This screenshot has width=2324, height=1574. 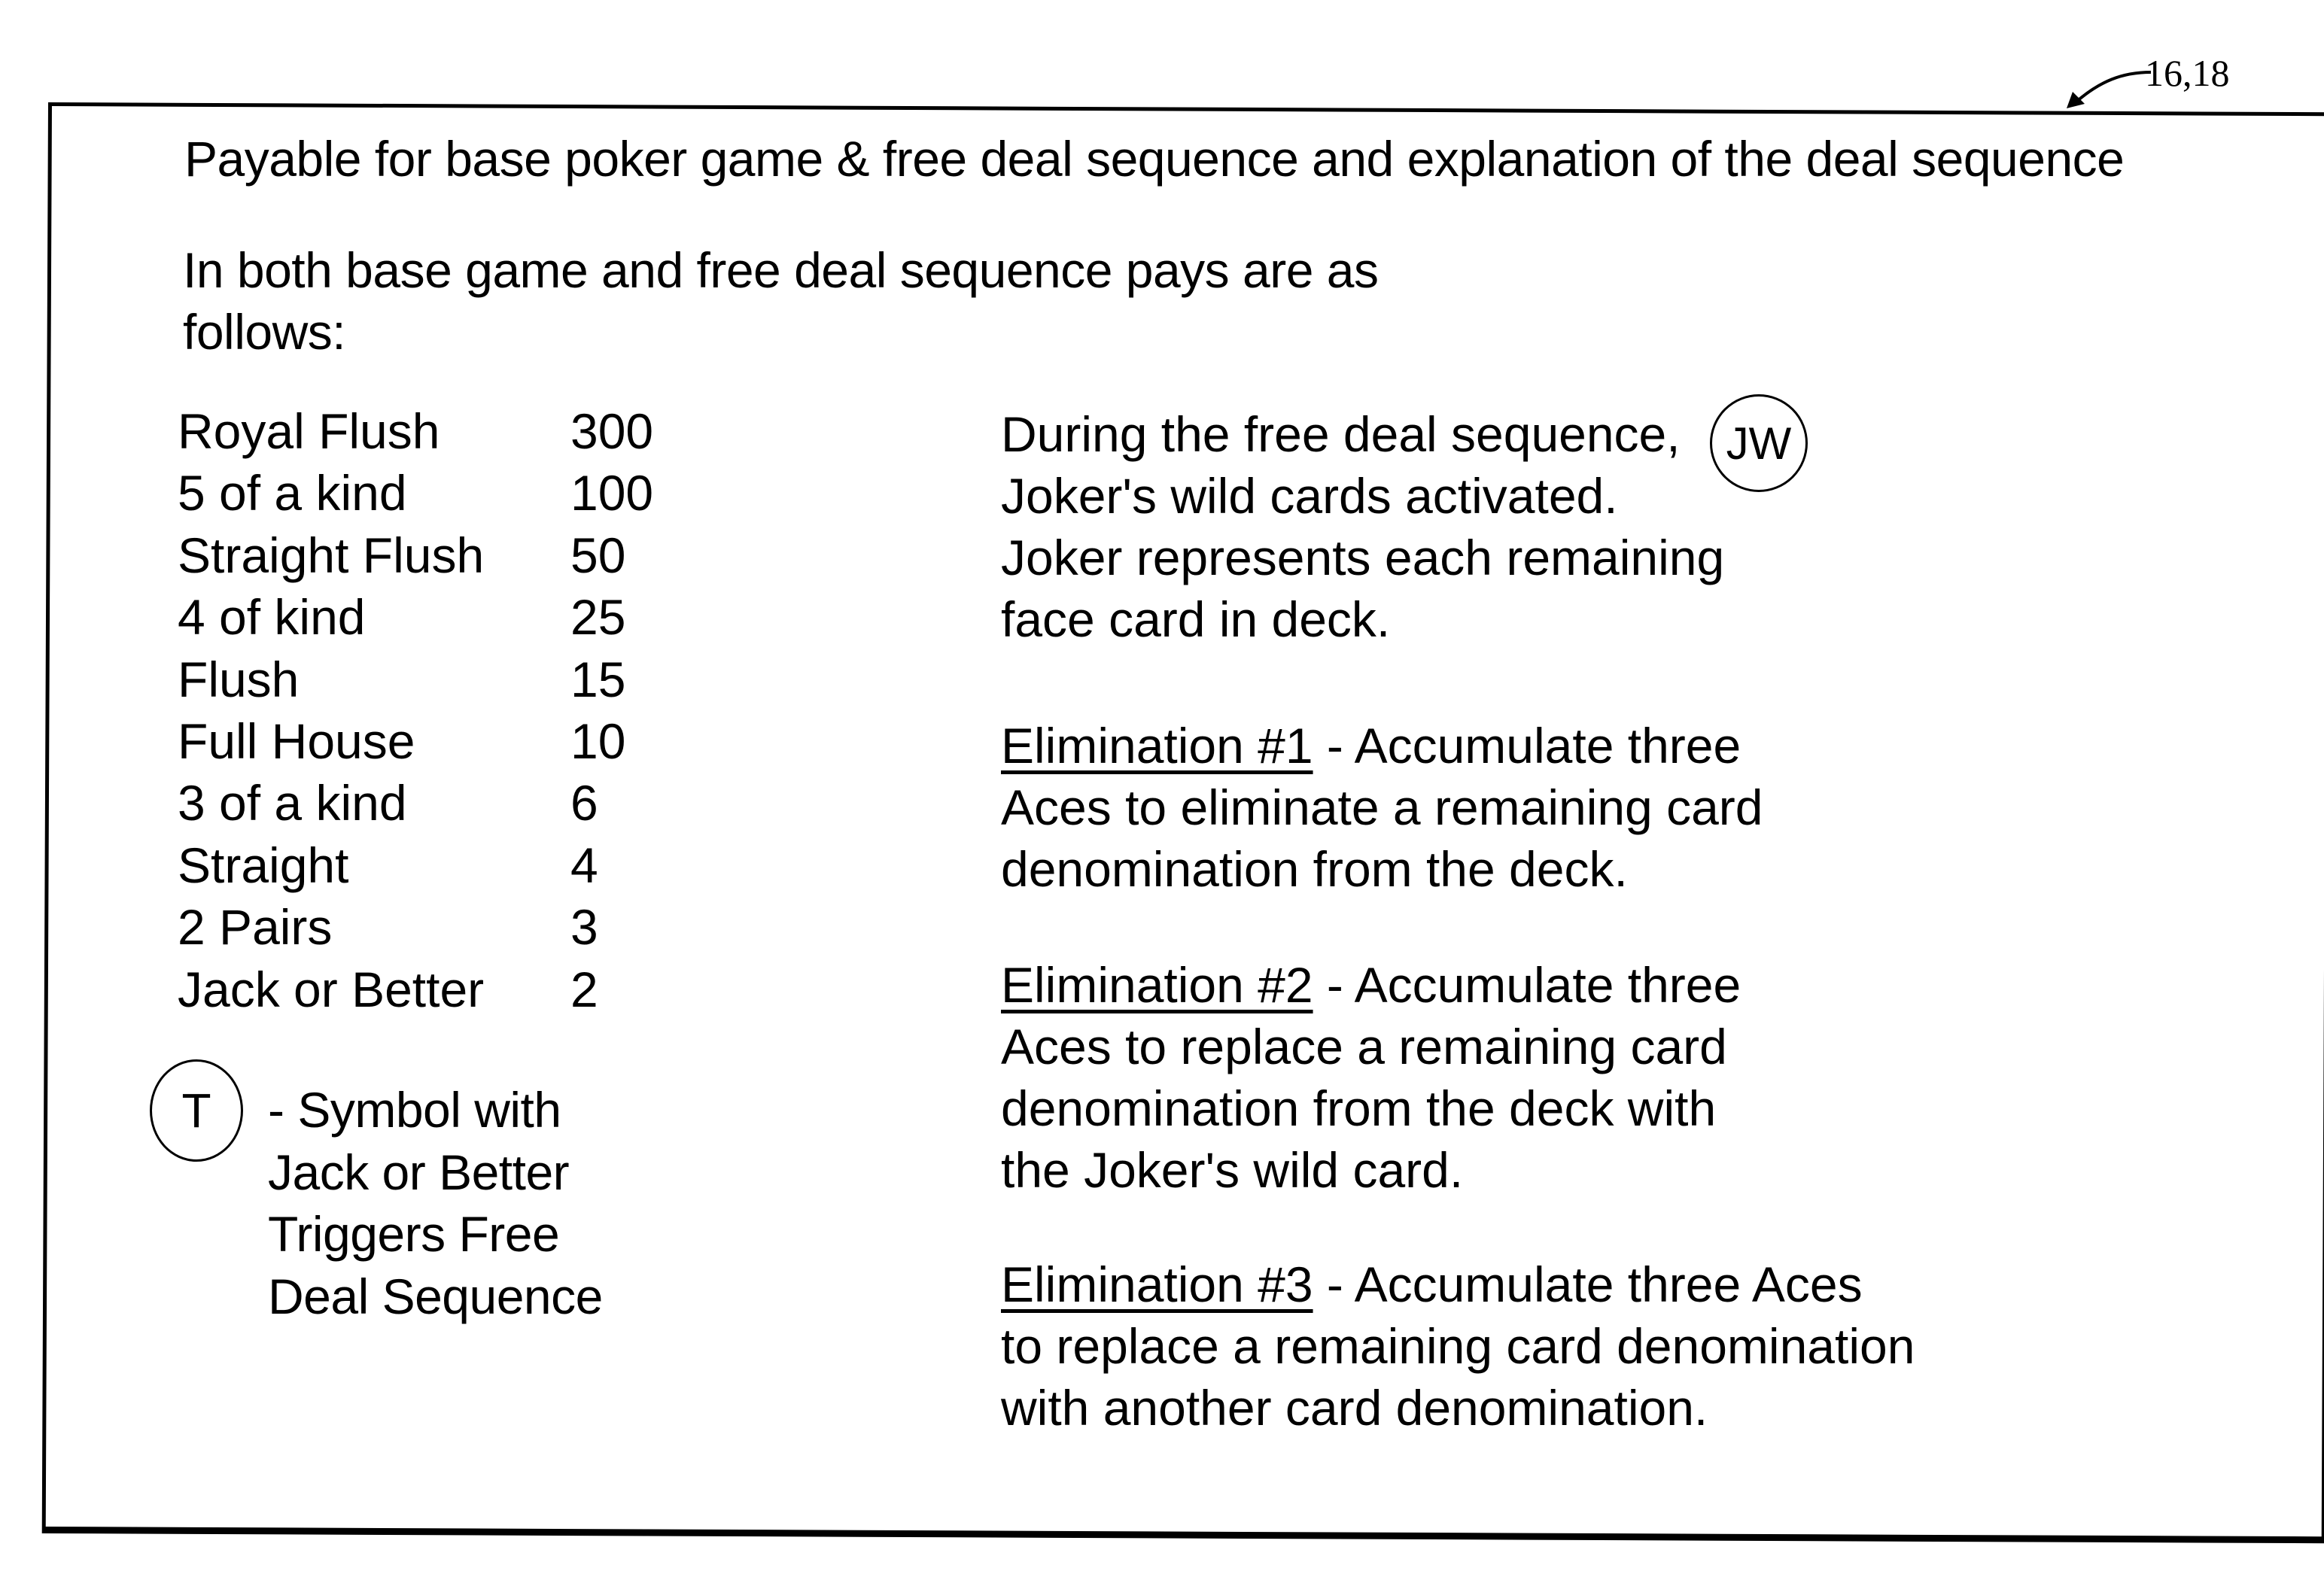 What do you see at coordinates (415, 927) in the screenshot?
I see `paytable-row: 2 Pairs 3` at bounding box center [415, 927].